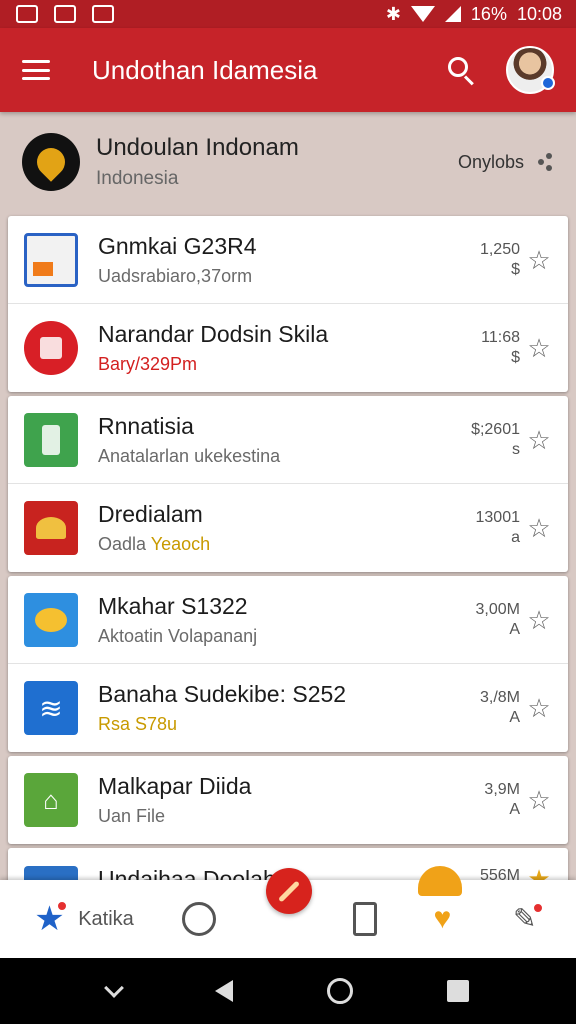 This screenshot has width=576, height=1024. What do you see at coordinates (146, 425) in the screenshot?
I see `item-title: Rnnatisia` at bounding box center [146, 425].